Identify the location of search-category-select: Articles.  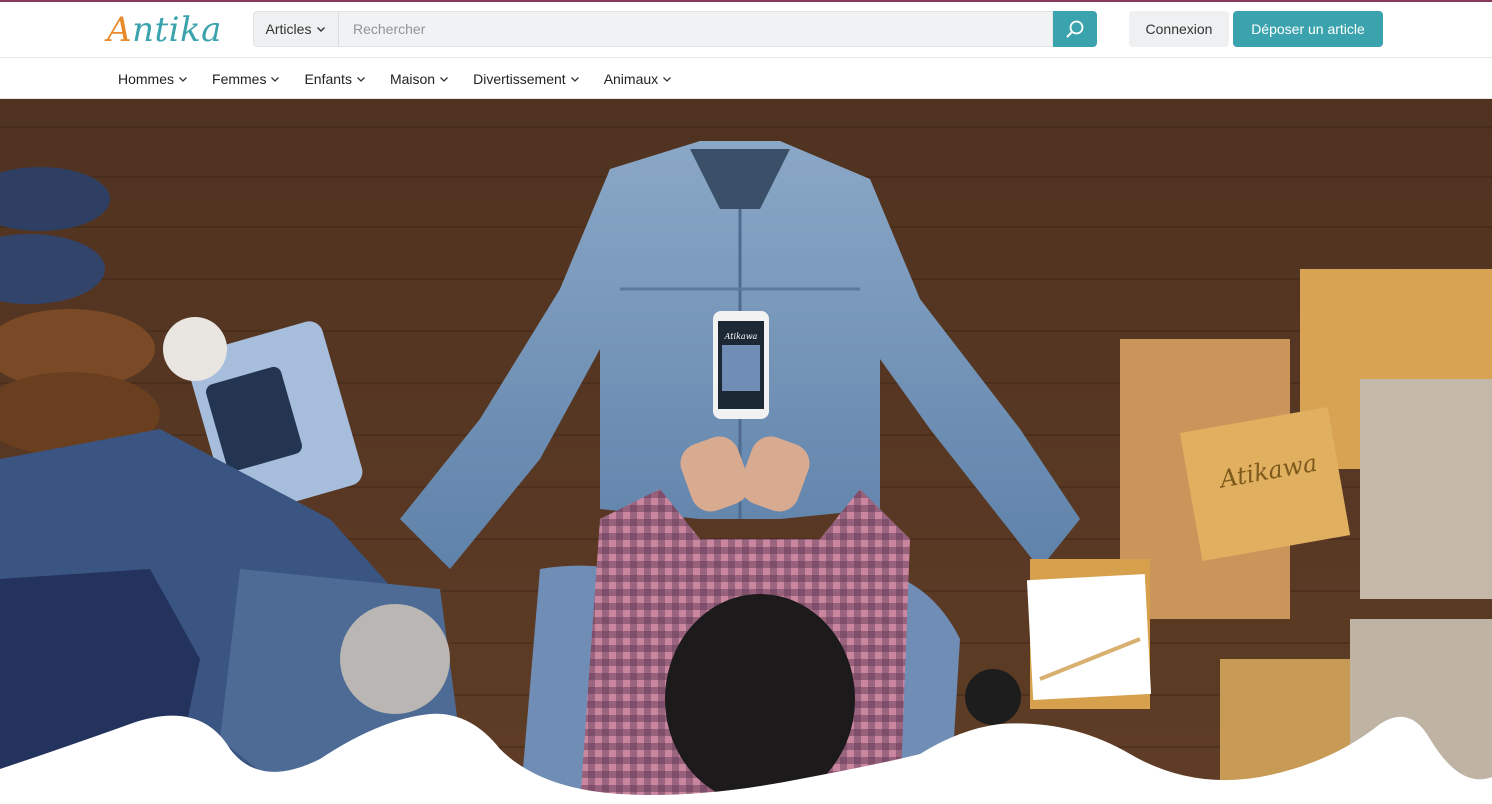
(295, 29).